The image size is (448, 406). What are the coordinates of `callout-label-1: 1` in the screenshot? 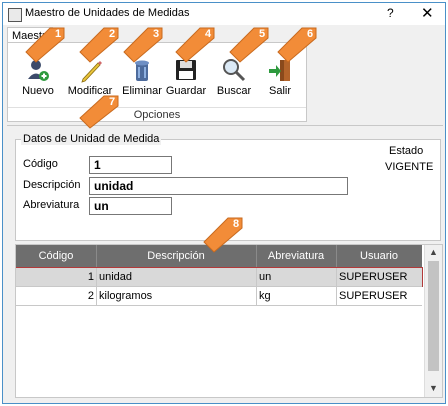 It's located at (58, 34).